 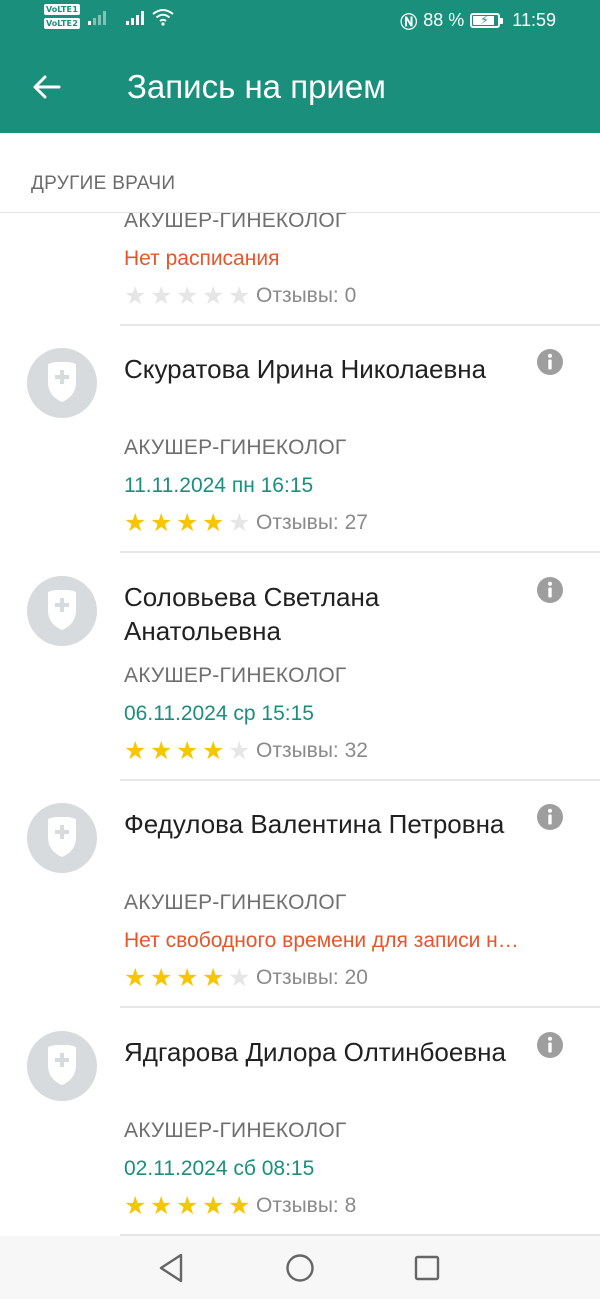 I want to click on doctor-name: Федулова Валентина Петровна, so click(x=314, y=824).